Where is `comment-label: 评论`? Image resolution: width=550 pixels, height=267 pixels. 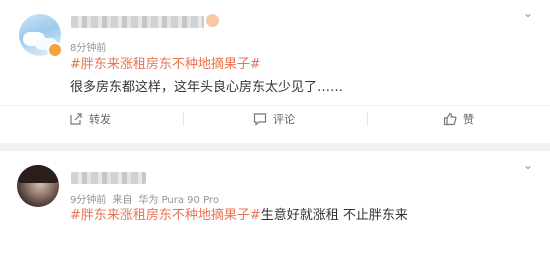
comment-label: 评论 is located at coordinates (284, 119).